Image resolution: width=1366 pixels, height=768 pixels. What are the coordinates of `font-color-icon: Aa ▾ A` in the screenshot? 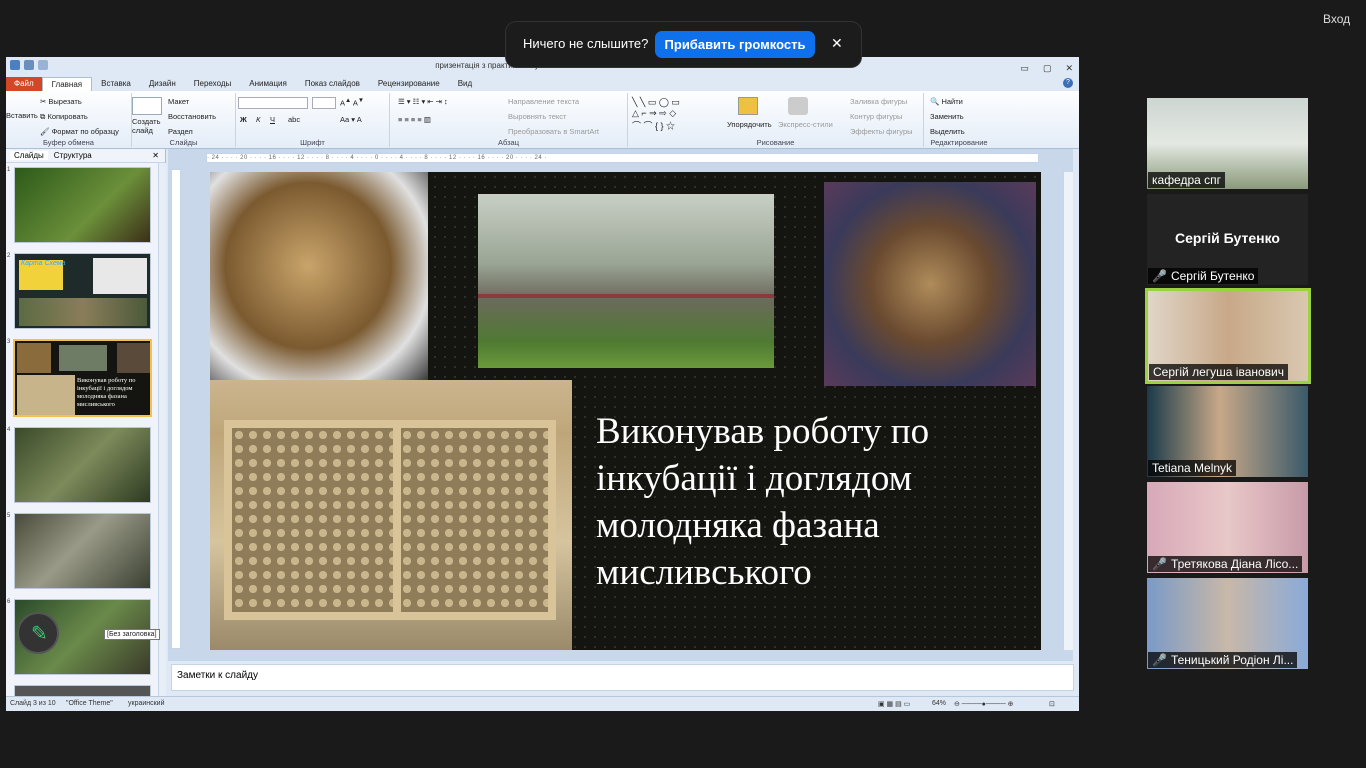 It's located at (351, 119).